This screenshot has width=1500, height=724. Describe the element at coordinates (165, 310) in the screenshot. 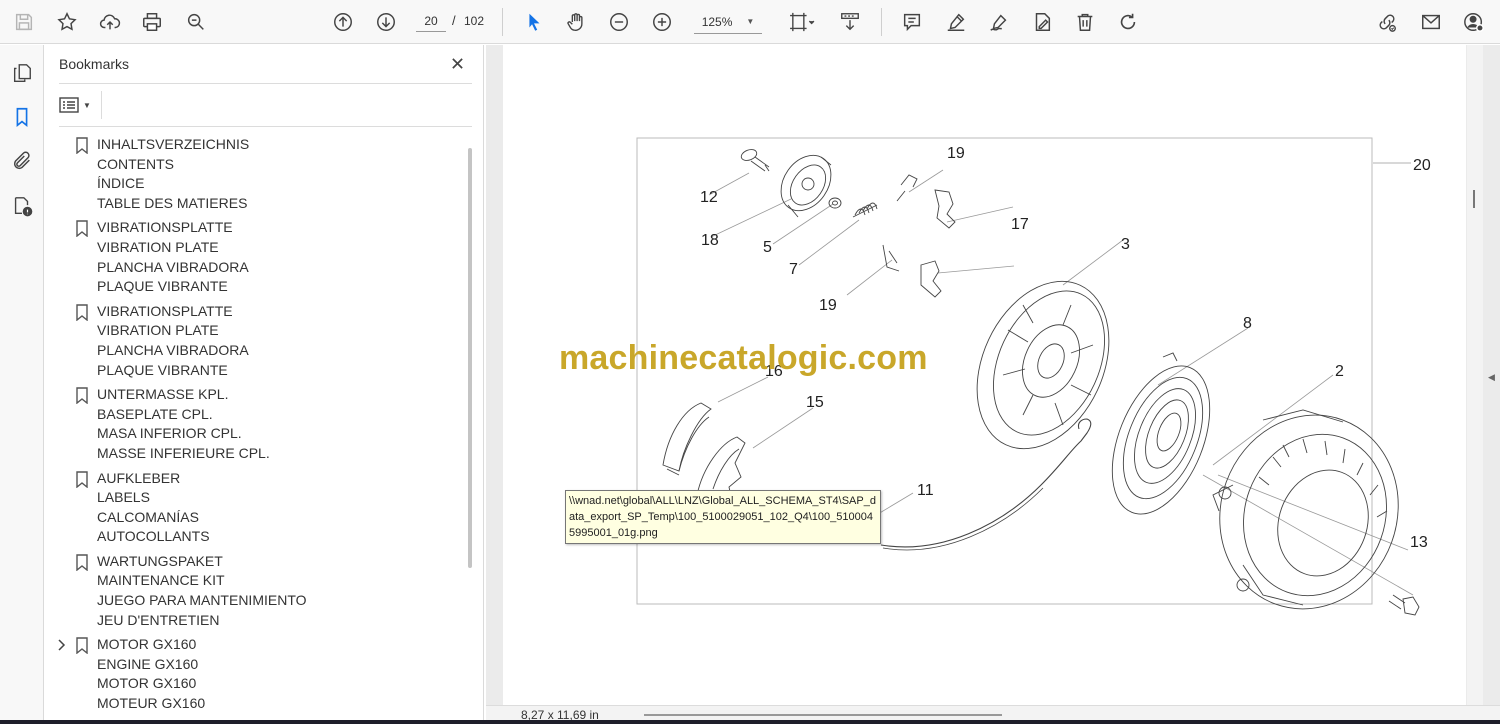

I see `bookmark-label: VIBRATIONSPLATTE` at that location.